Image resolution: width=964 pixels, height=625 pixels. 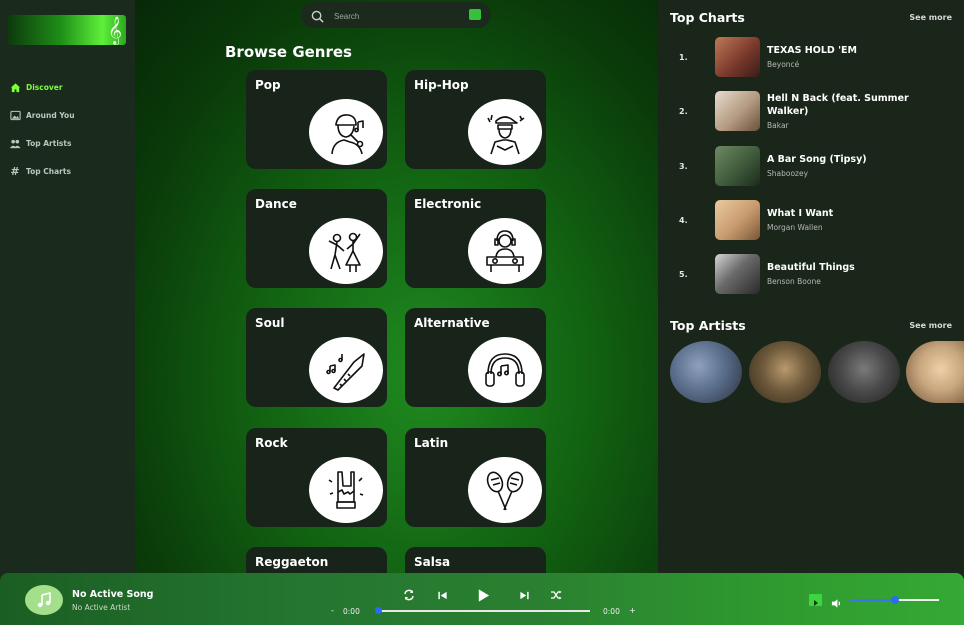 What do you see at coordinates (475, 14) in the screenshot?
I see `voice-search-icon` at bounding box center [475, 14].